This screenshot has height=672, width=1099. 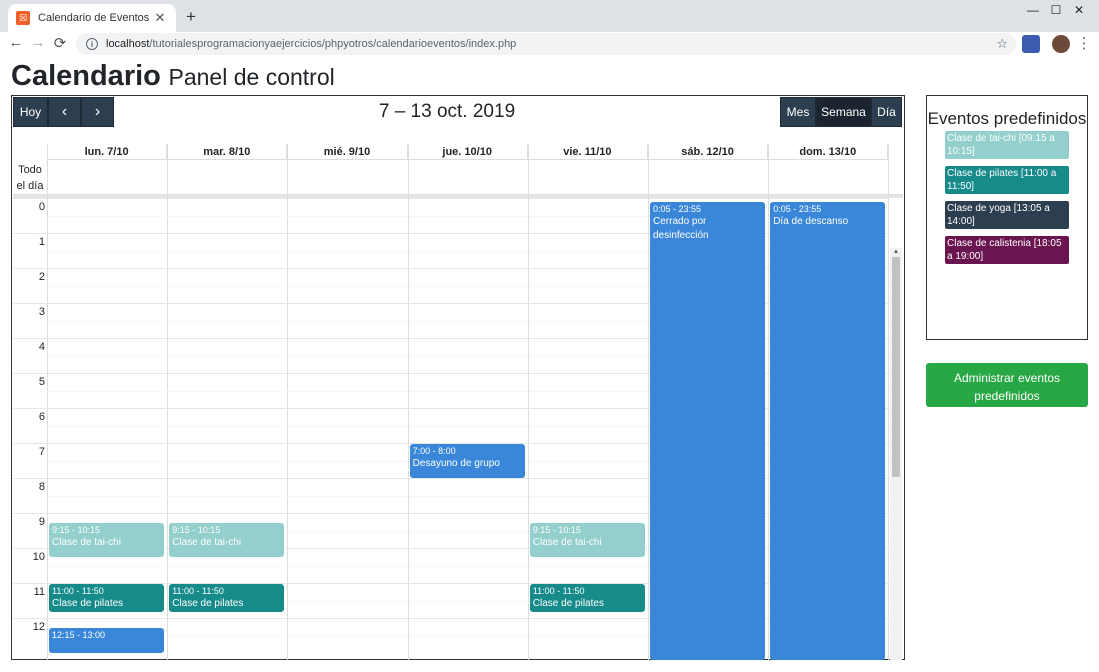 I want to click on view-week-button: Semana, so click(x=843, y=112).